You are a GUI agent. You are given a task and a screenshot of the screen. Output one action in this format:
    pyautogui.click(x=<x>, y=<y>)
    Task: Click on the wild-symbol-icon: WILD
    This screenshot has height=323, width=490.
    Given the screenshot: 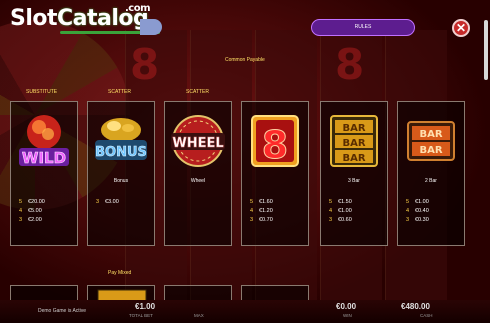 What is the action you would take?
    pyautogui.click(x=44, y=141)
    